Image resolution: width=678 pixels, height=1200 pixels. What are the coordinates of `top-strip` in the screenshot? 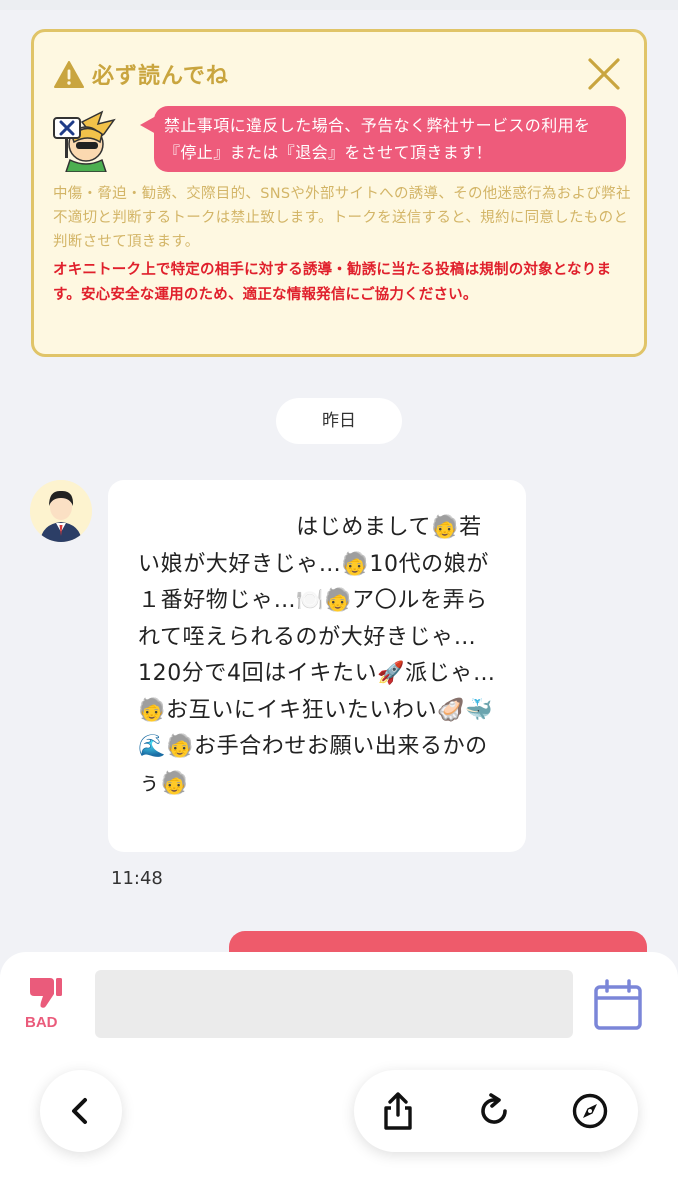 It's located at (339, 5).